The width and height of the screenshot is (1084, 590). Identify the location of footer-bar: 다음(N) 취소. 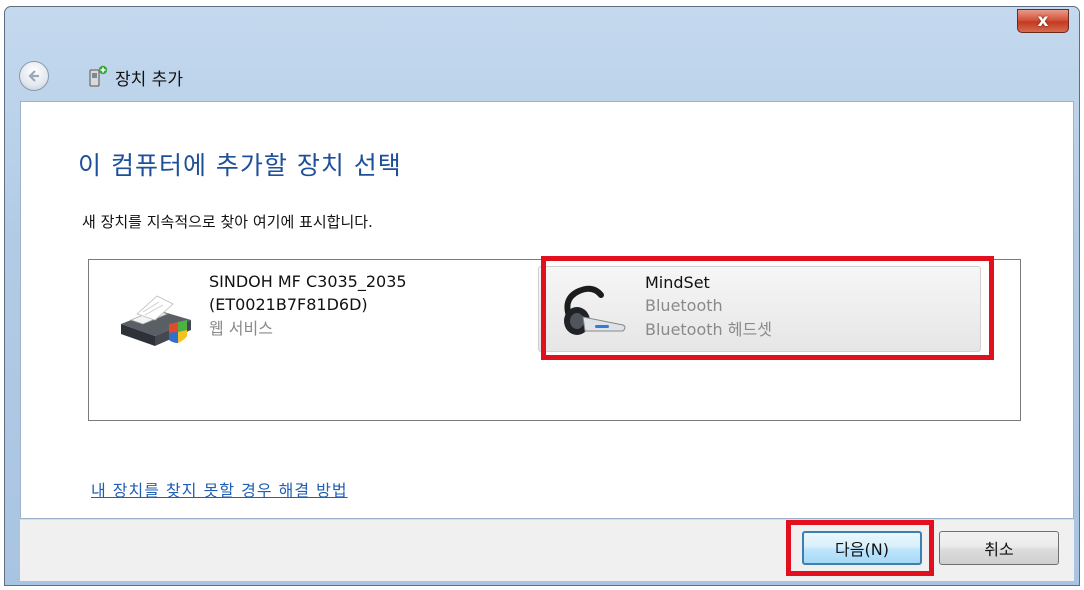
(547, 550).